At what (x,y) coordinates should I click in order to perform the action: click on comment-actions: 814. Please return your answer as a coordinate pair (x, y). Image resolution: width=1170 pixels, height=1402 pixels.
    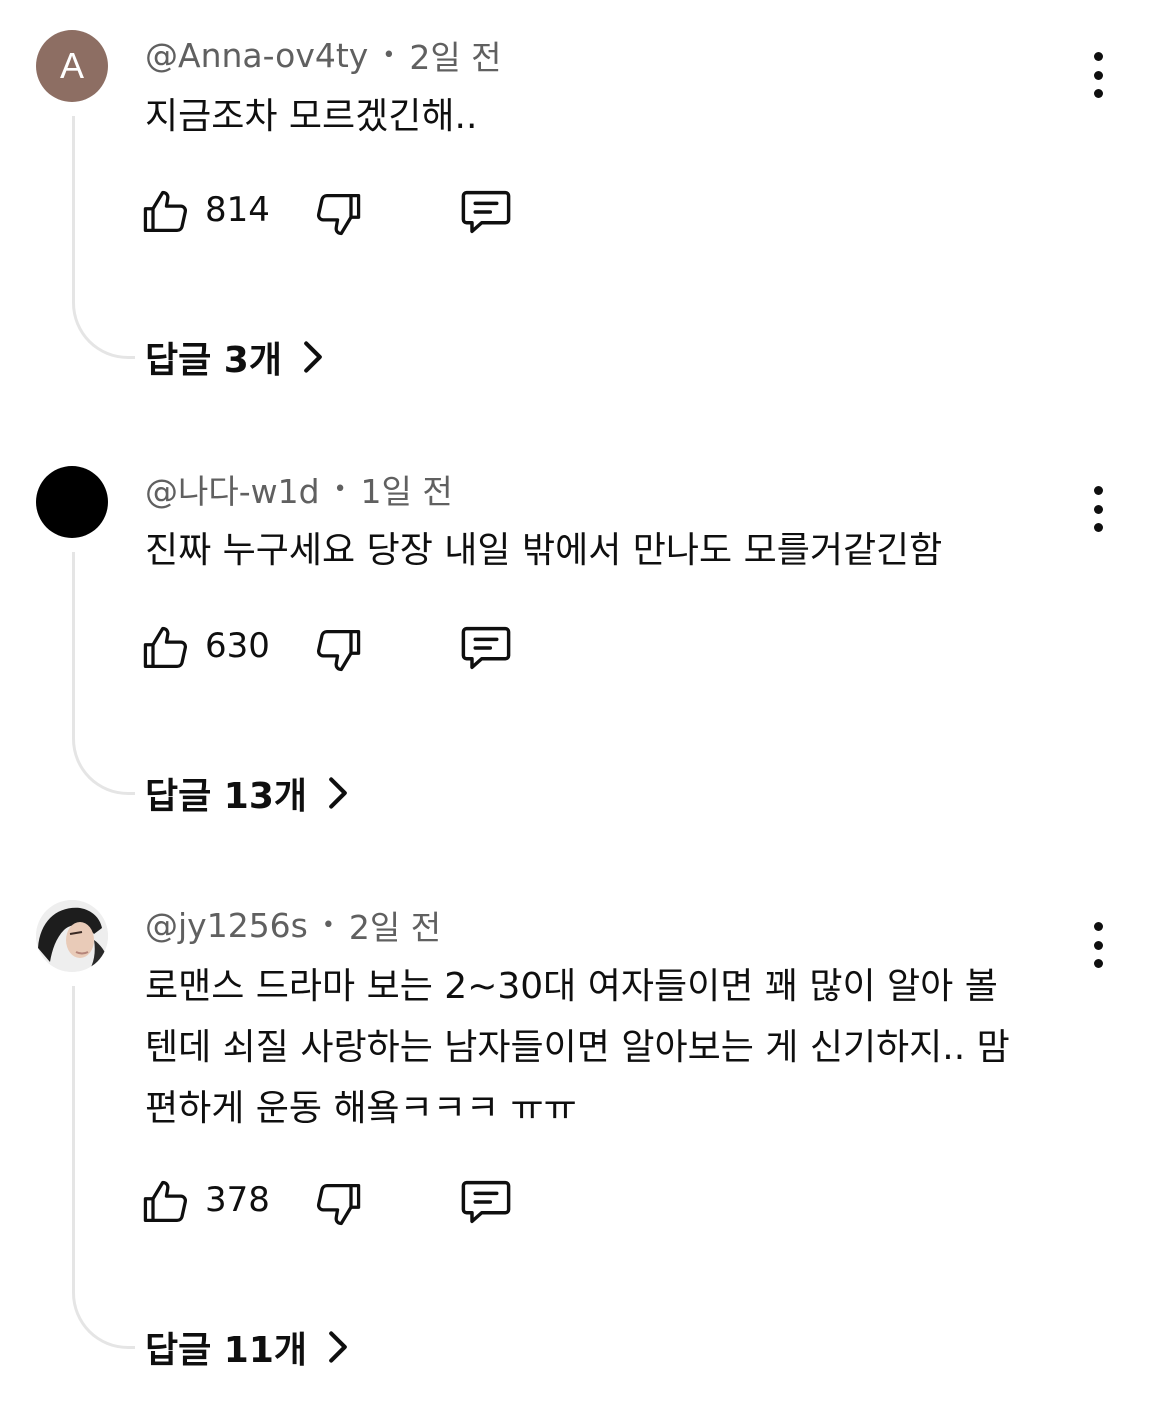
    Looking at the image, I should click on (350, 210).